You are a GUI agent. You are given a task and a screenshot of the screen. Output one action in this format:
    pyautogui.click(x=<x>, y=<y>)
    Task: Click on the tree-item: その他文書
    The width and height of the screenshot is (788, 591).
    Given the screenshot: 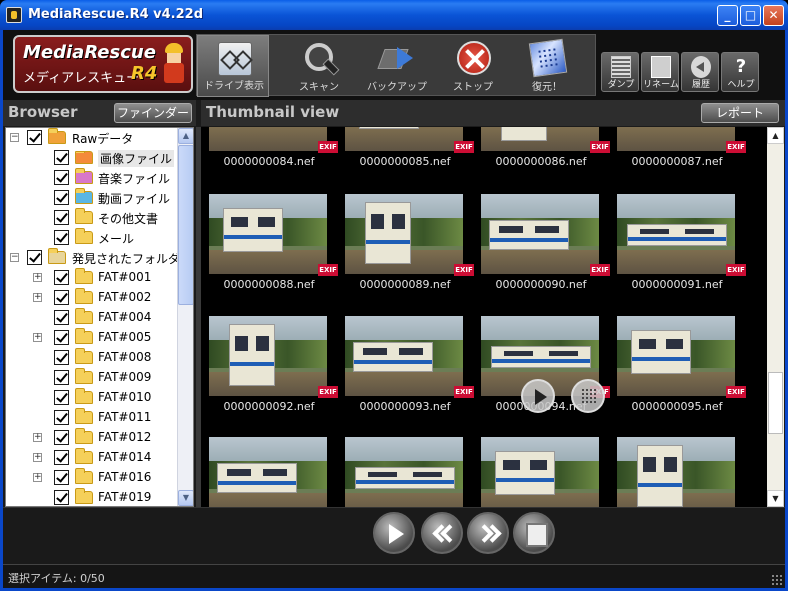 What is the action you would take?
    pyautogui.click(x=94, y=218)
    